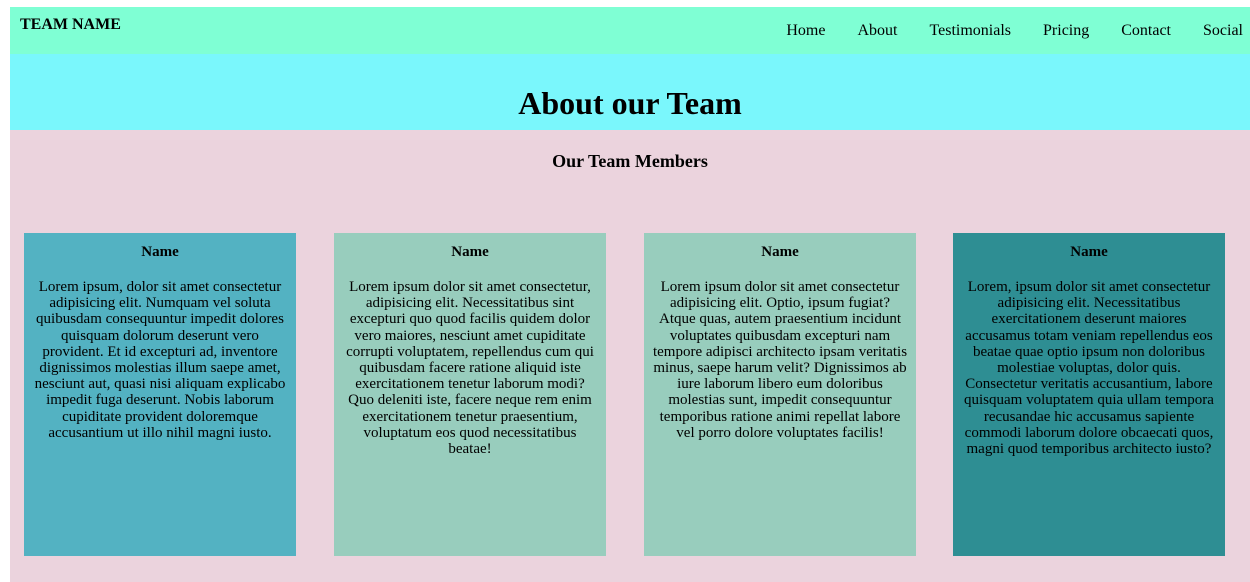 The width and height of the screenshot is (1250, 582). What do you see at coordinates (630, 161) in the screenshot?
I see `section-title: Our Team Members` at bounding box center [630, 161].